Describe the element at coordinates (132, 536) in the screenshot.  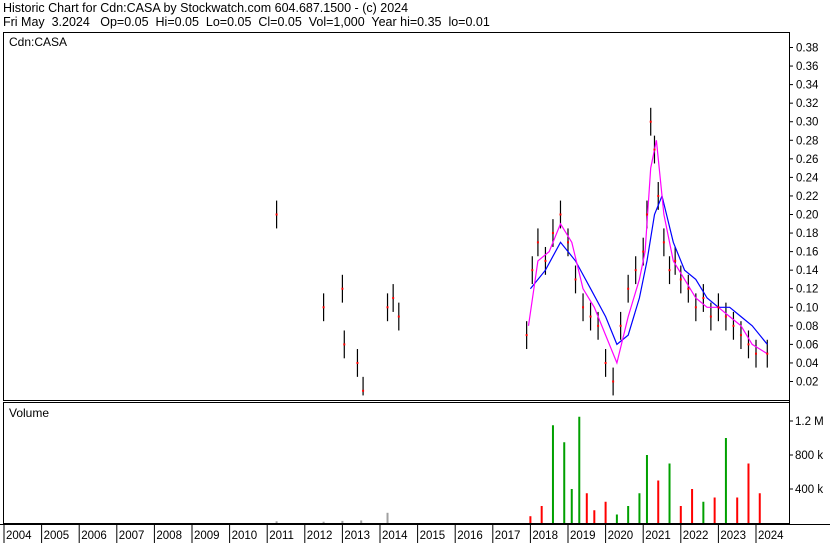
I see `year-label: 2007` at that location.